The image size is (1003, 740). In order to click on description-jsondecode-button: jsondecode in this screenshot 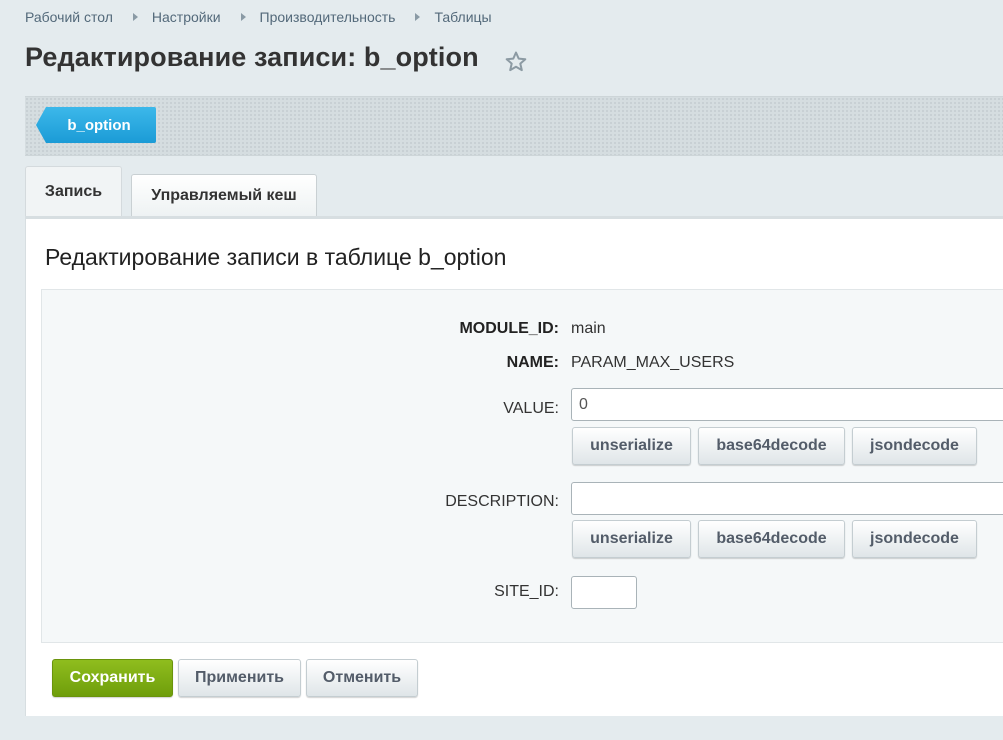, I will do `click(914, 539)`.